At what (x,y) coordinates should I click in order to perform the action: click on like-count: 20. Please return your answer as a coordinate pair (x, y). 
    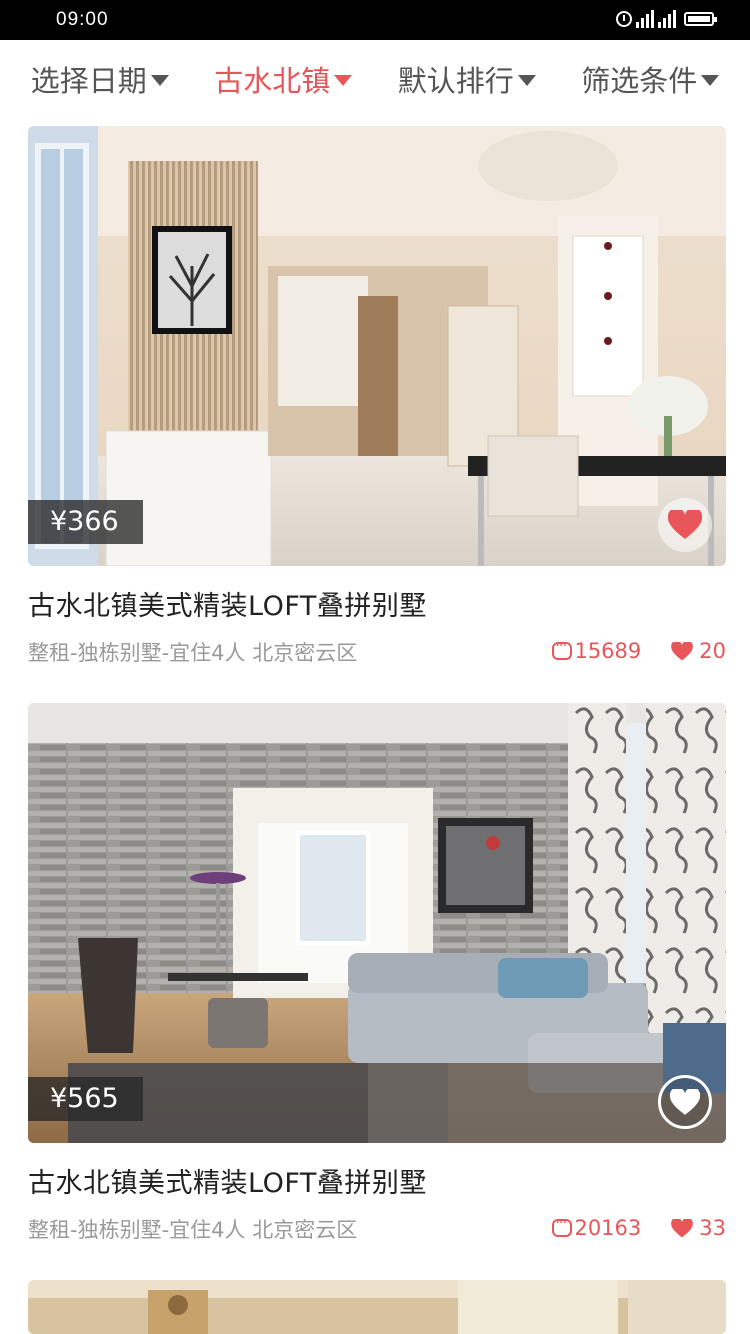
    Looking at the image, I should click on (712, 651).